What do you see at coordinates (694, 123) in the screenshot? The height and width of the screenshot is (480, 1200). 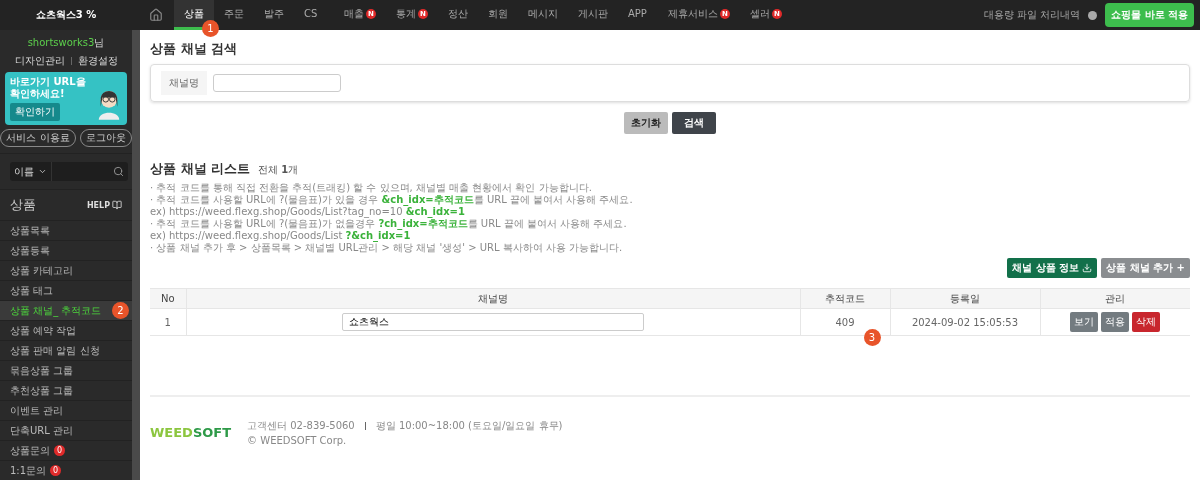 I see `search-form-button: 검색` at bounding box center [694, 123].